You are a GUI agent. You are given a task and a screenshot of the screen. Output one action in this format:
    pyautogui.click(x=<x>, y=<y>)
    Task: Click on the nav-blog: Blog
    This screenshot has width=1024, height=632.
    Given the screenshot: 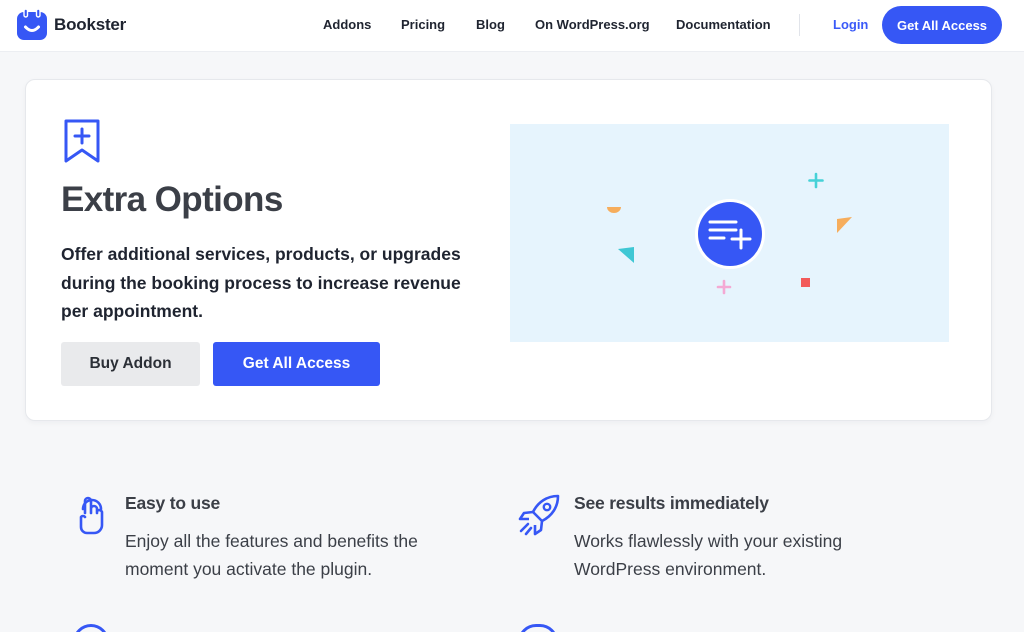 What is the action you would take?
    pyautogui.click(x=490, y=24)
    